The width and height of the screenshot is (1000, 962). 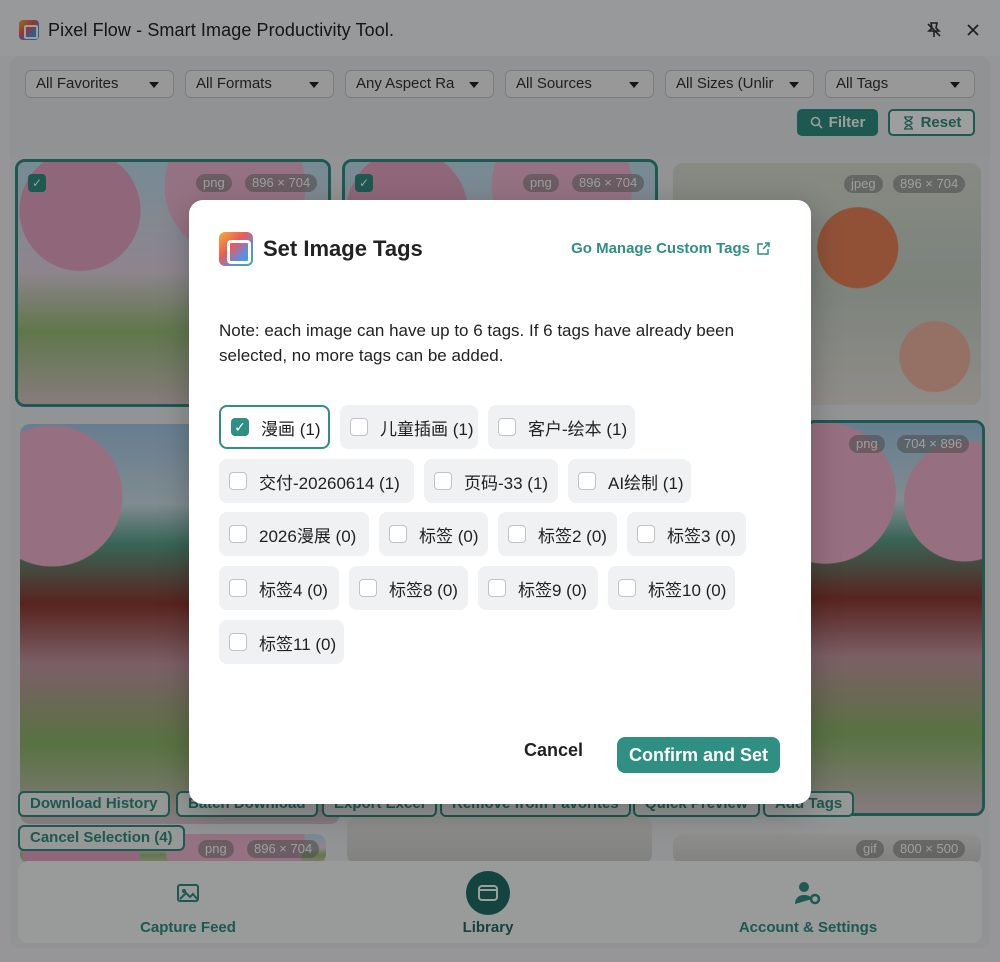 What do you see at coordinates (506, 483) in the screenshot?
I see `tag-label: 页码-33 (1)` at bounding box center [506, 483].